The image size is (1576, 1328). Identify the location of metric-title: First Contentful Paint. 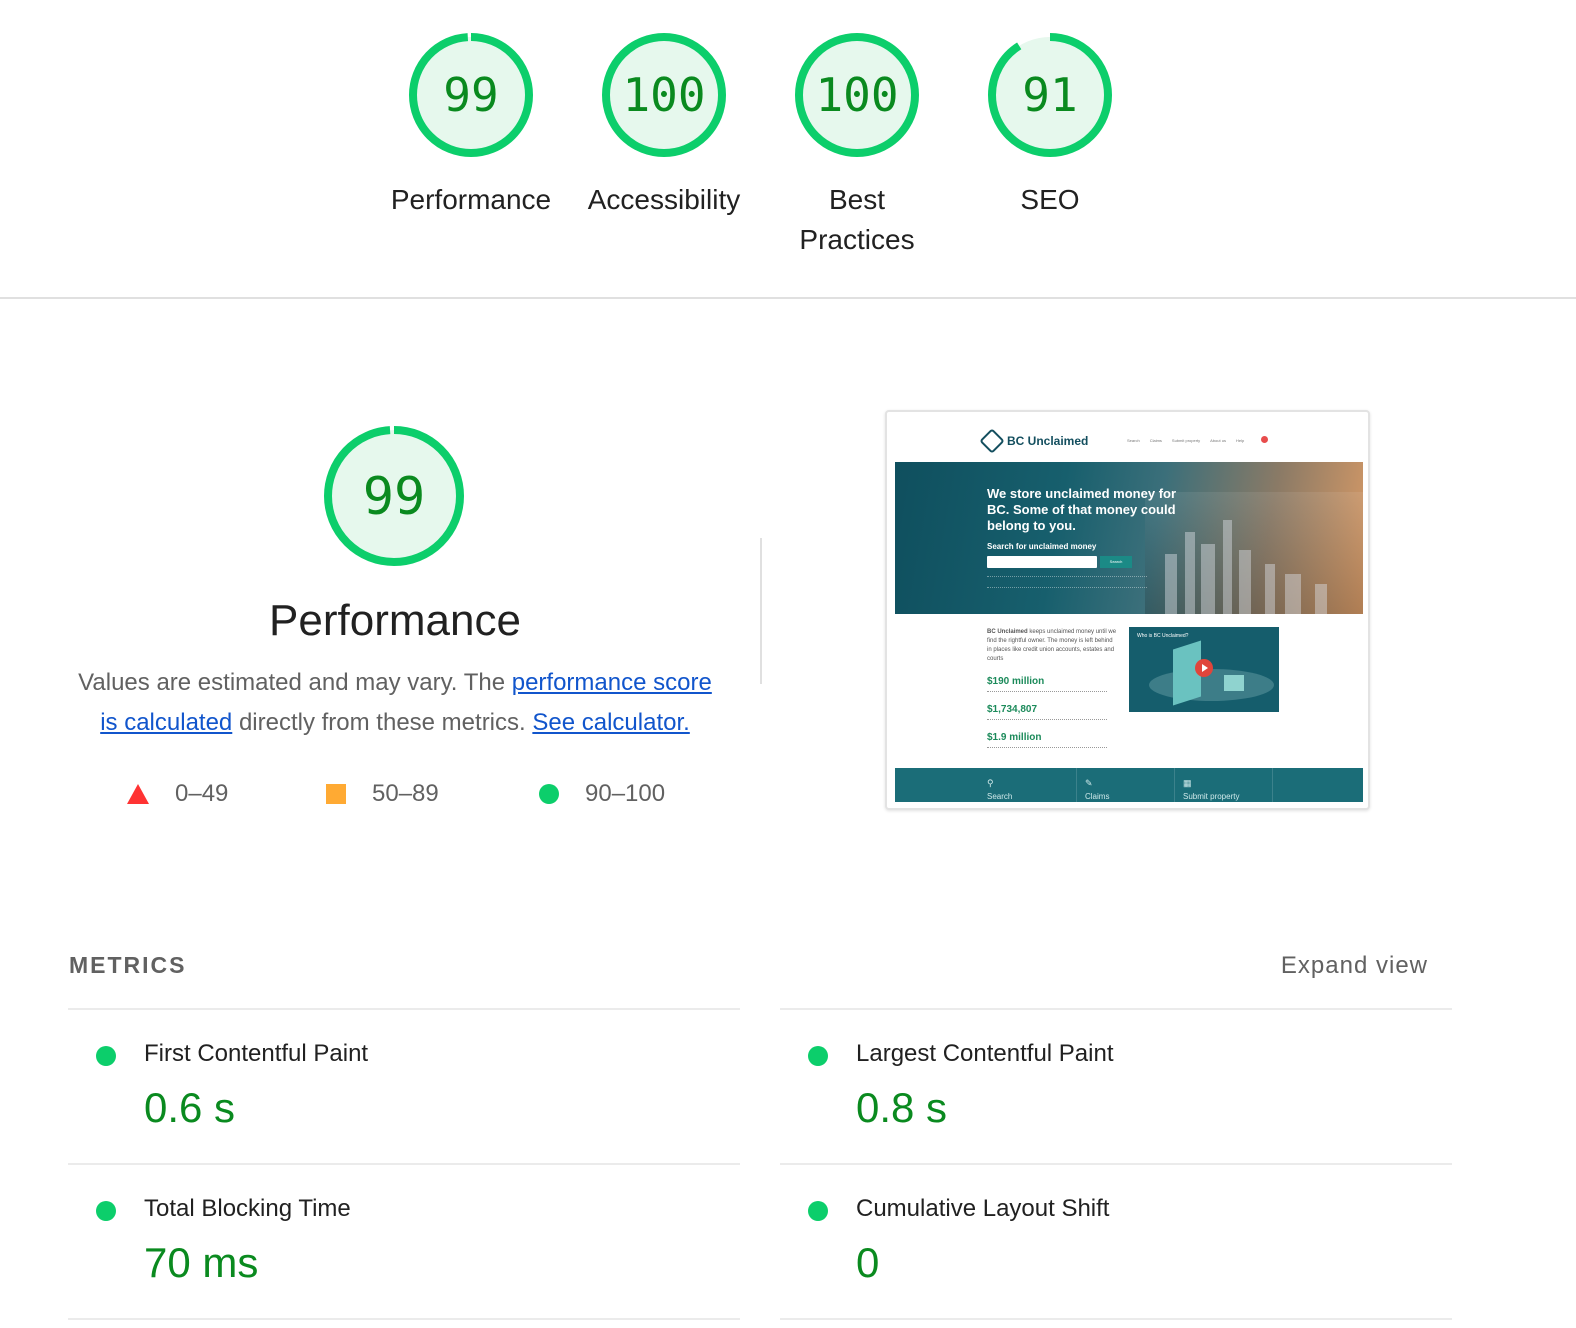
(256, 1053).